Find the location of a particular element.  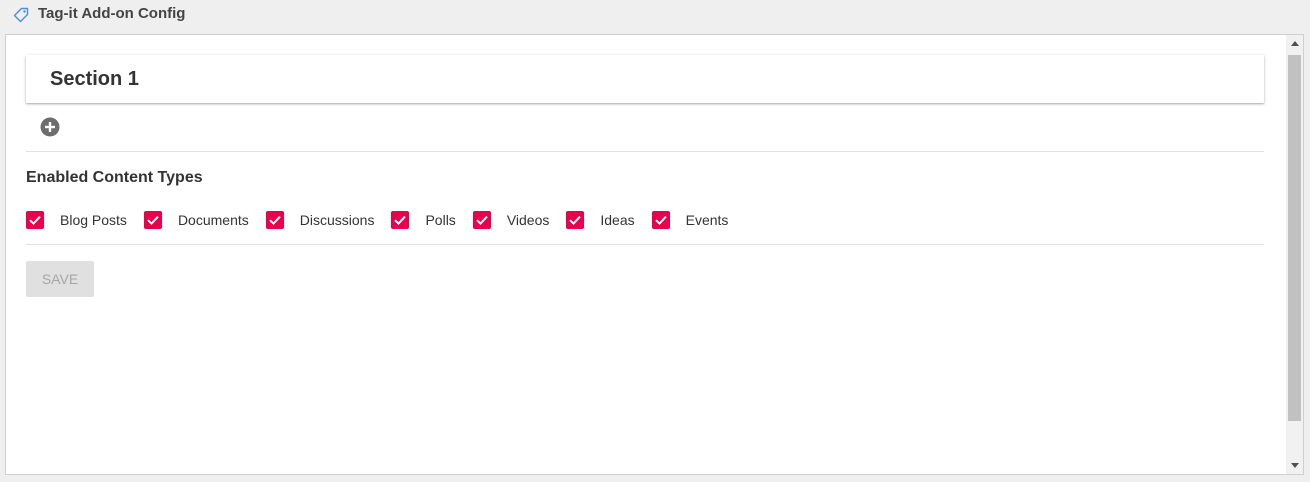

checkbox-polls: Polls is located at coordinates (423, 220).